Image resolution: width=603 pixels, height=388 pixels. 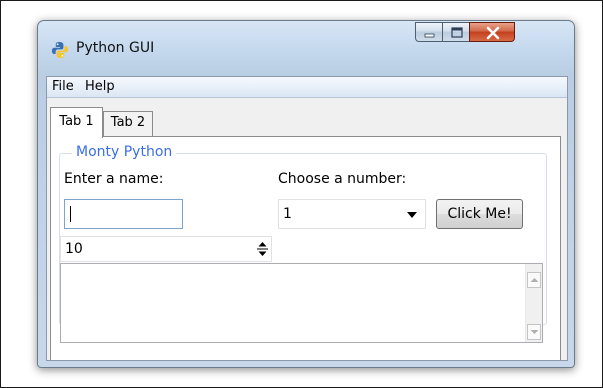 I want to click on tab-1: Tab 1, so click(x=76, y=122).